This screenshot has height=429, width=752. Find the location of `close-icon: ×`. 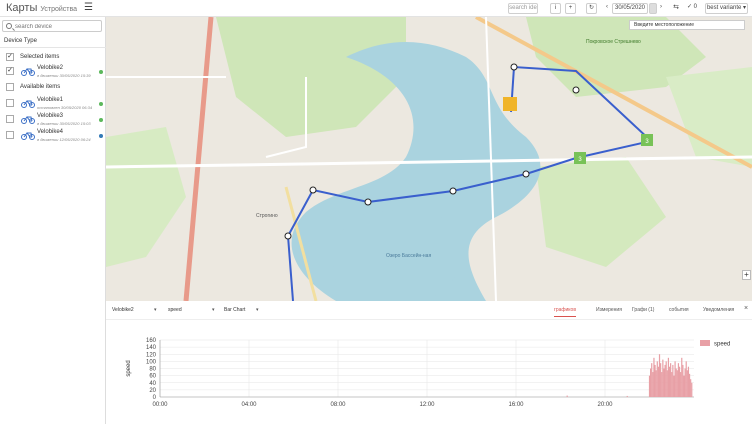

close-icon: × is located at coordinates (746, 308).